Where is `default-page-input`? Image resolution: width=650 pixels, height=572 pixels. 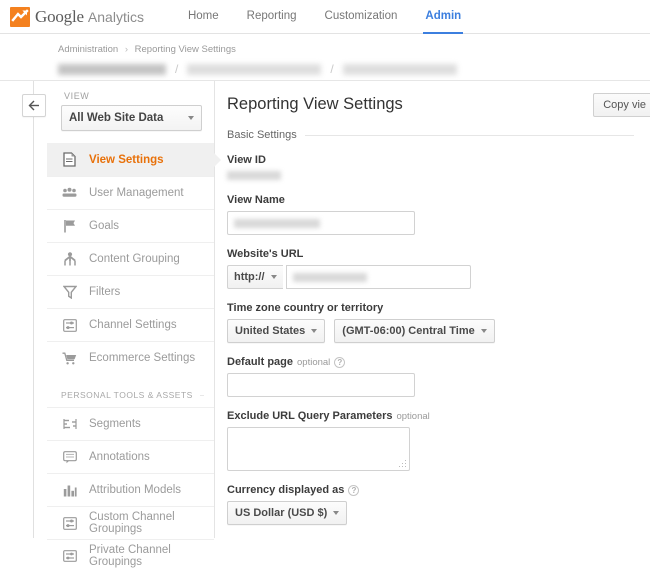
default-page-input is located at coordinates (321, 385).